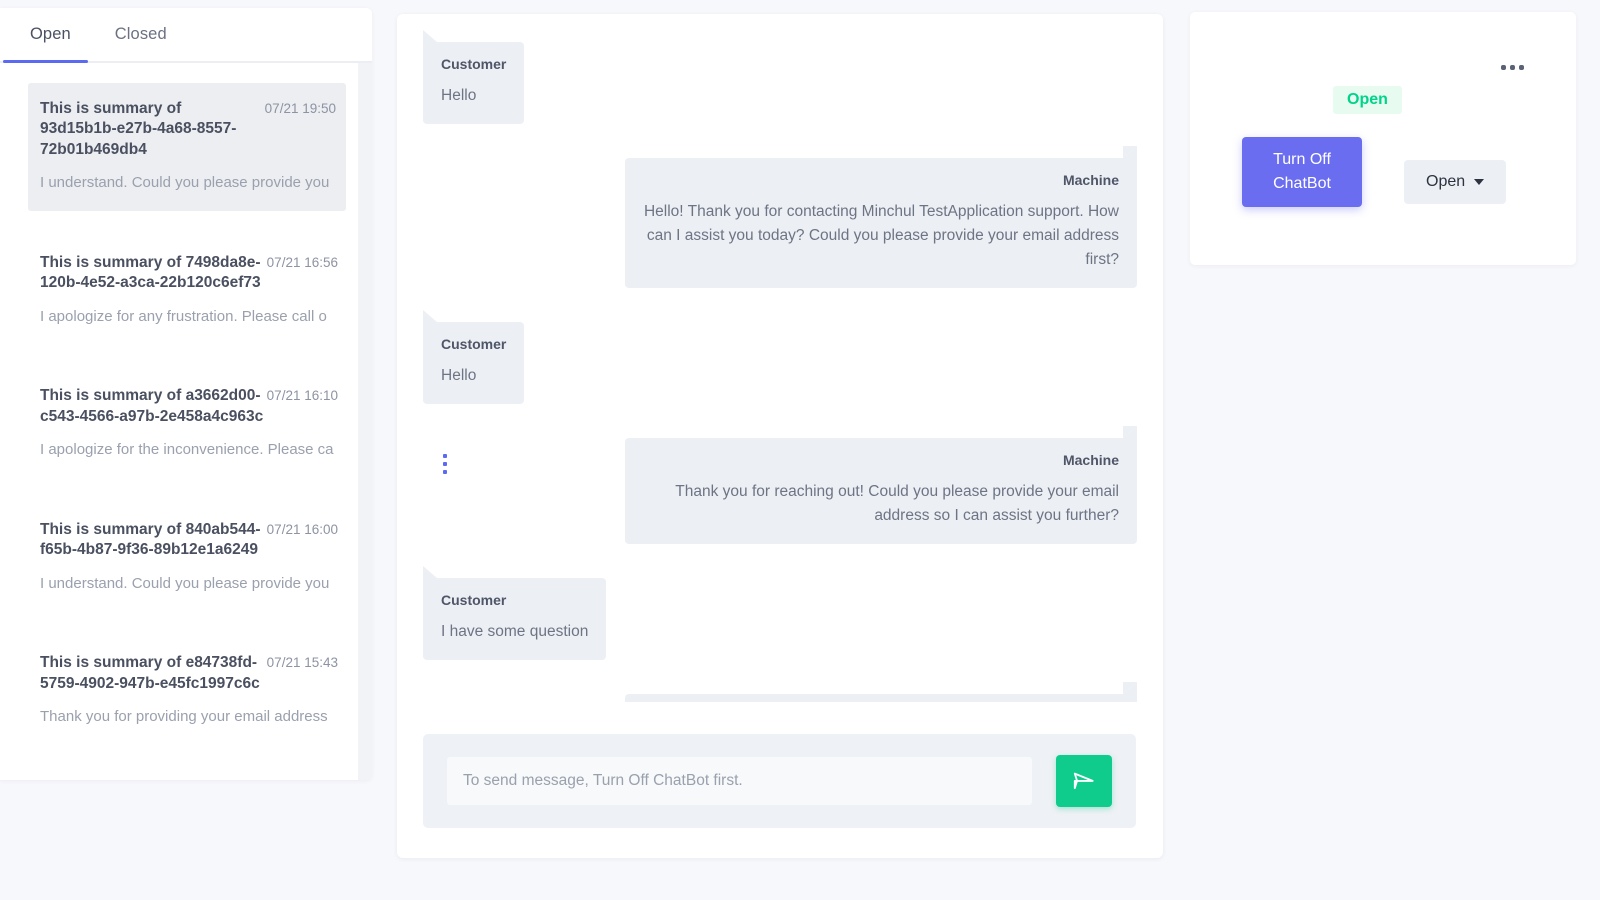 This screenshot has height=900, width=1600. What do you see at coordinates (365, 421) in the screenshot?
I see `conversation-list-scrollbar` at bounding box center [365, 421].